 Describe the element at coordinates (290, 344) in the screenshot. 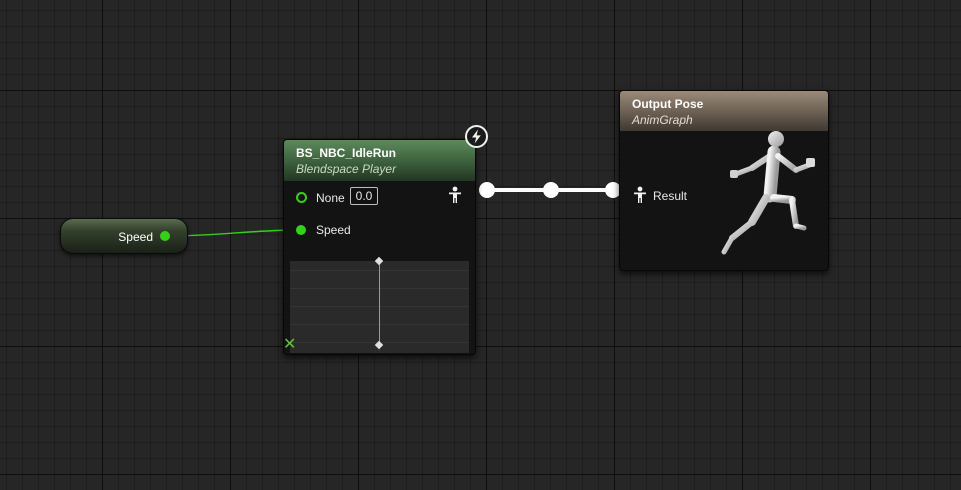

I see `x-icon: ✕` at that location.